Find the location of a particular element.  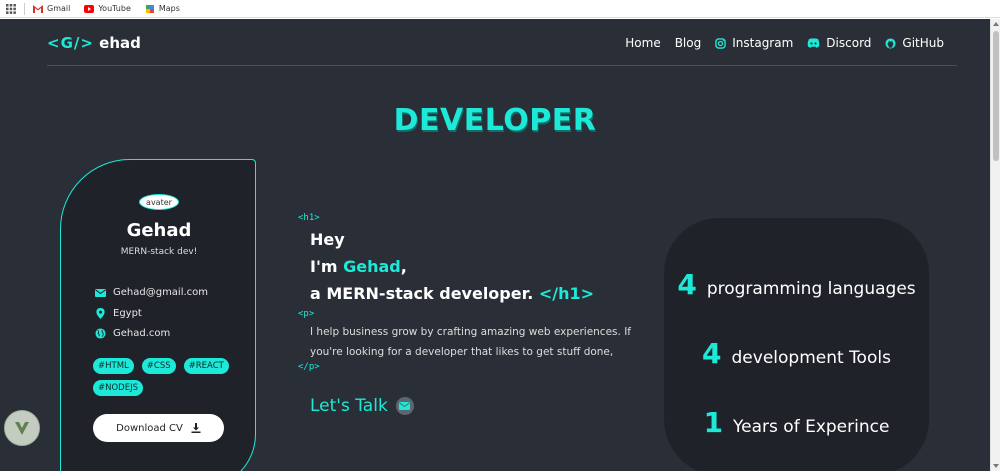

nav-home-link: Home is located at coordinates (642, 43).